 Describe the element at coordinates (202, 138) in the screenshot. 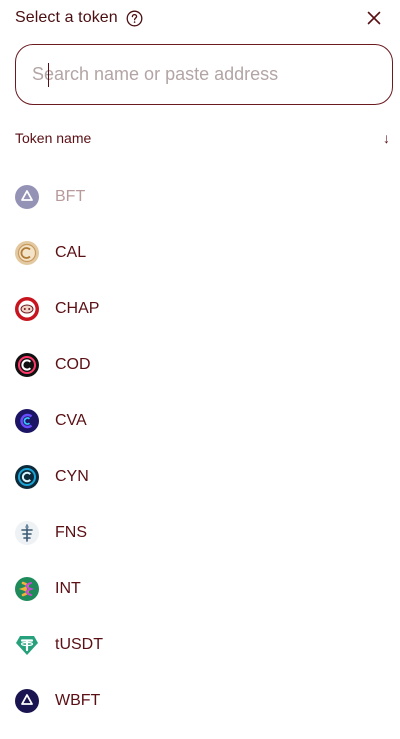

I see `token-list-header: Token name ↓` at that location.